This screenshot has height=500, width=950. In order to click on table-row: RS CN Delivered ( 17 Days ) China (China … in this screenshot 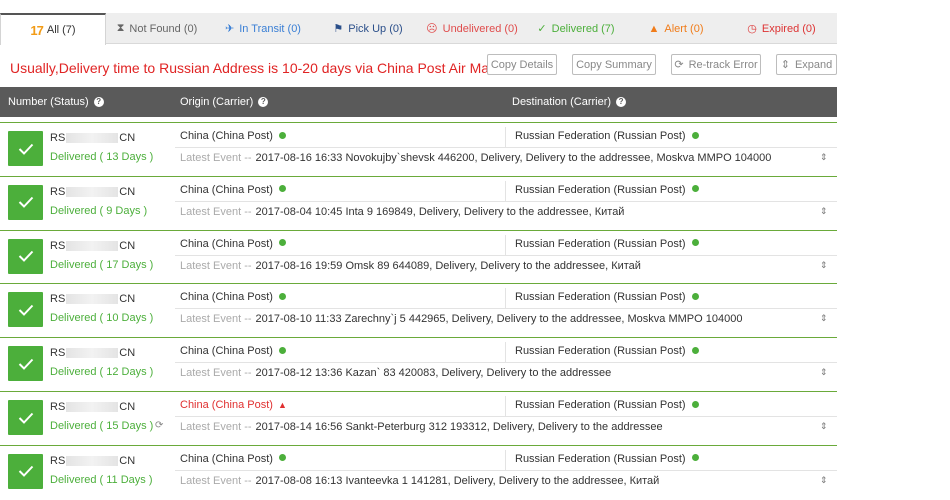, I will do `click(418, 254)`.